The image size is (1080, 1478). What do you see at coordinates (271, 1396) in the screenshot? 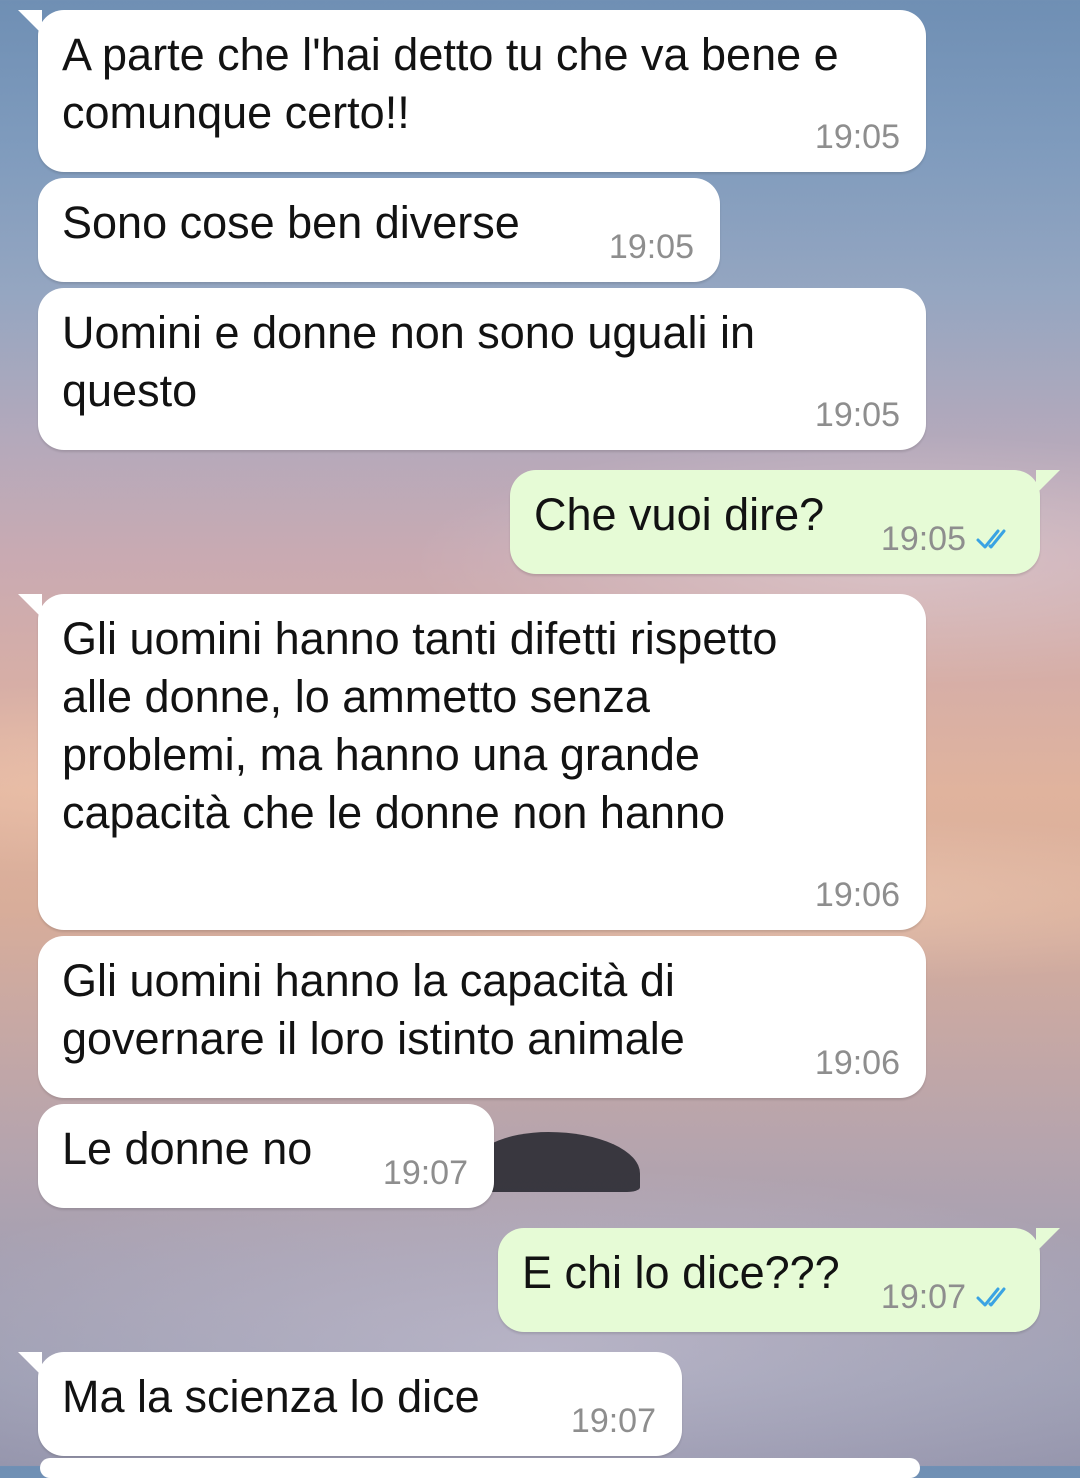
I see `message-text: Ma la scienza lo dice` at bounding box center [271, 1396].